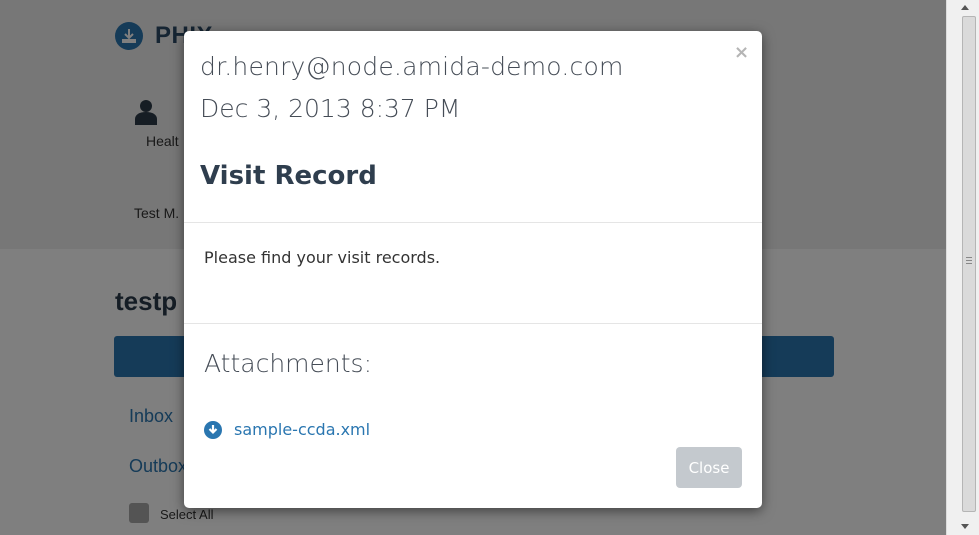 The image size is (979, 535). Describe the element at coordinates (965, 526) in the screenshot. I see `scroll-down-arrow-icon` at that location.